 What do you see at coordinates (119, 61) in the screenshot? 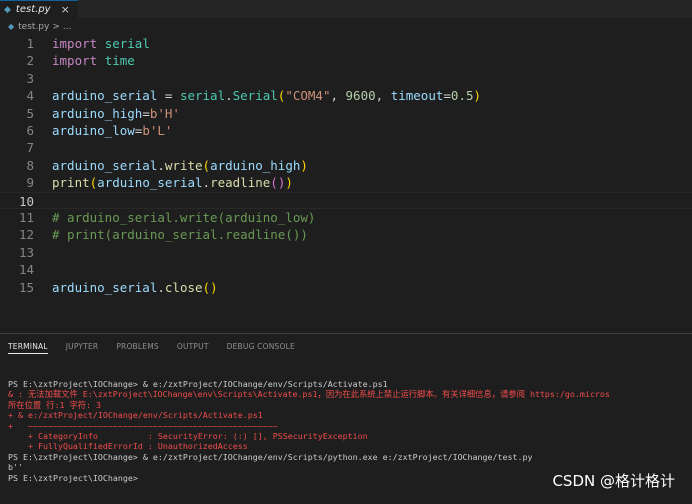
I see `module-name: time` at bounding box center [119, 61].